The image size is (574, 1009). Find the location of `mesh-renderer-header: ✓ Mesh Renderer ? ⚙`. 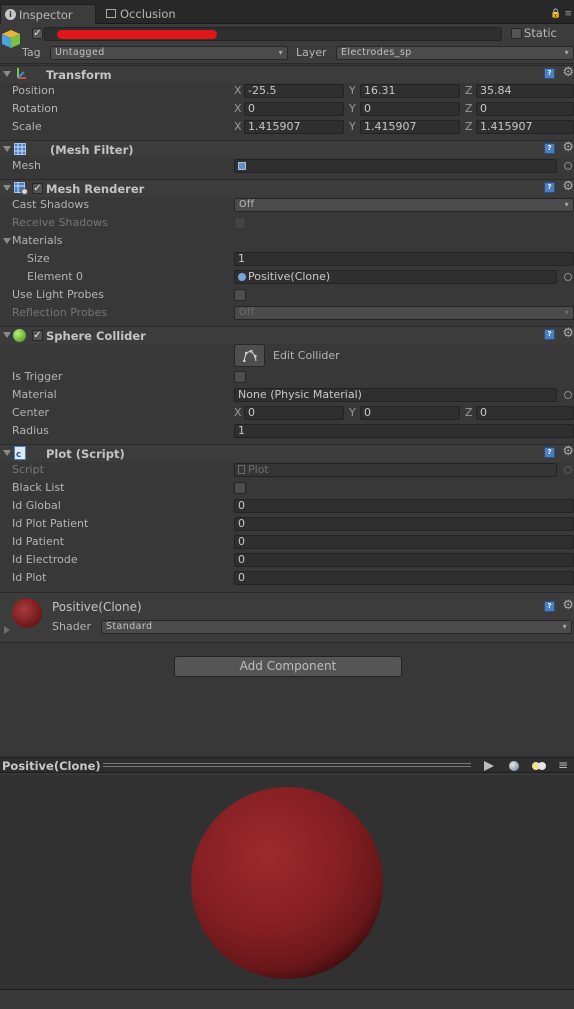

mesh-renderer-header: ✓ Mesh Renderer ? ⚙ is located at coordinates (287, 188).